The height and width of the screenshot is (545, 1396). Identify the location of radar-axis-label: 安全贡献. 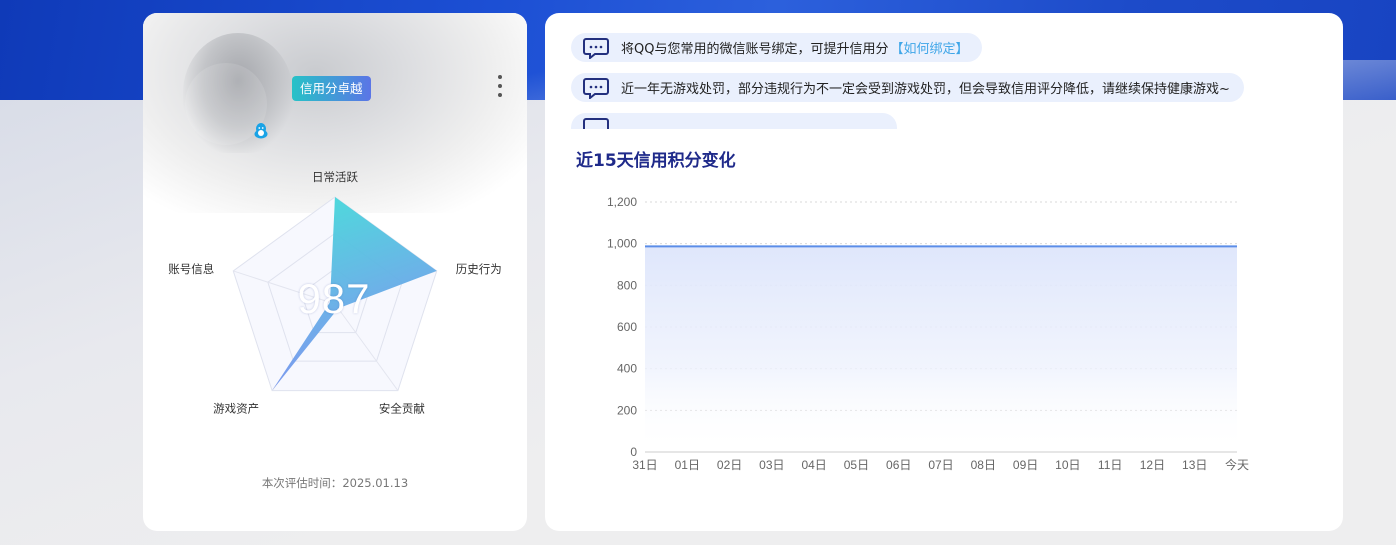
(402, 409).